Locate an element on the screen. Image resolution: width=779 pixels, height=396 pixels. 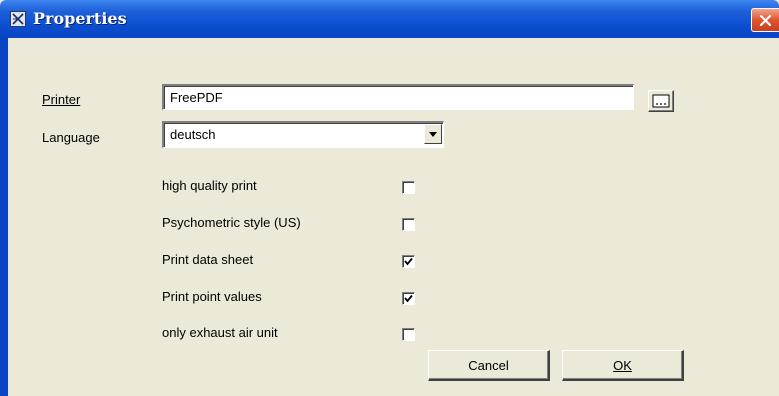
printer-value: FreePDF is located at coordinates (196, 97).